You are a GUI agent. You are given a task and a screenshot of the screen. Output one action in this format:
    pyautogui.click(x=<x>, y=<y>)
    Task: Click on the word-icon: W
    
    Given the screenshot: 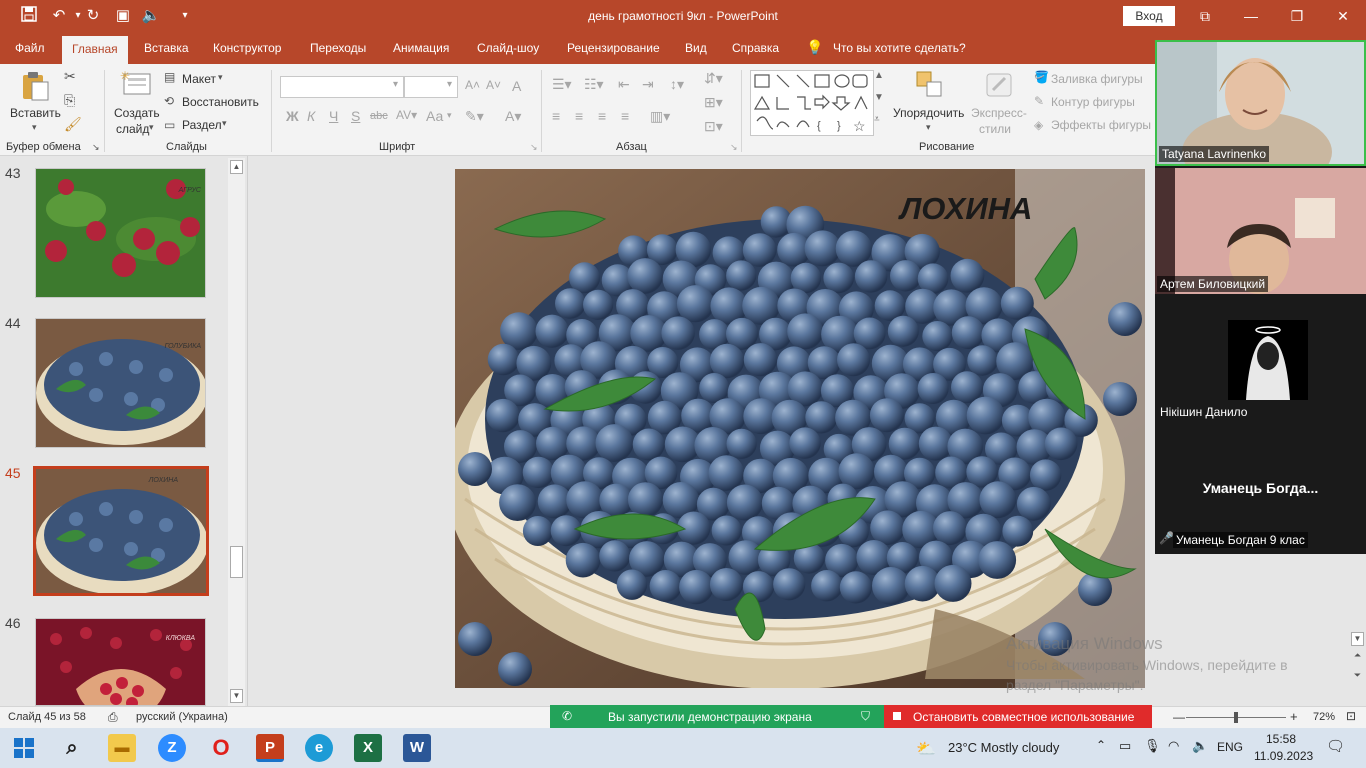 What is the action you would take?
    pyautogui.click(x=417, y=748)
    